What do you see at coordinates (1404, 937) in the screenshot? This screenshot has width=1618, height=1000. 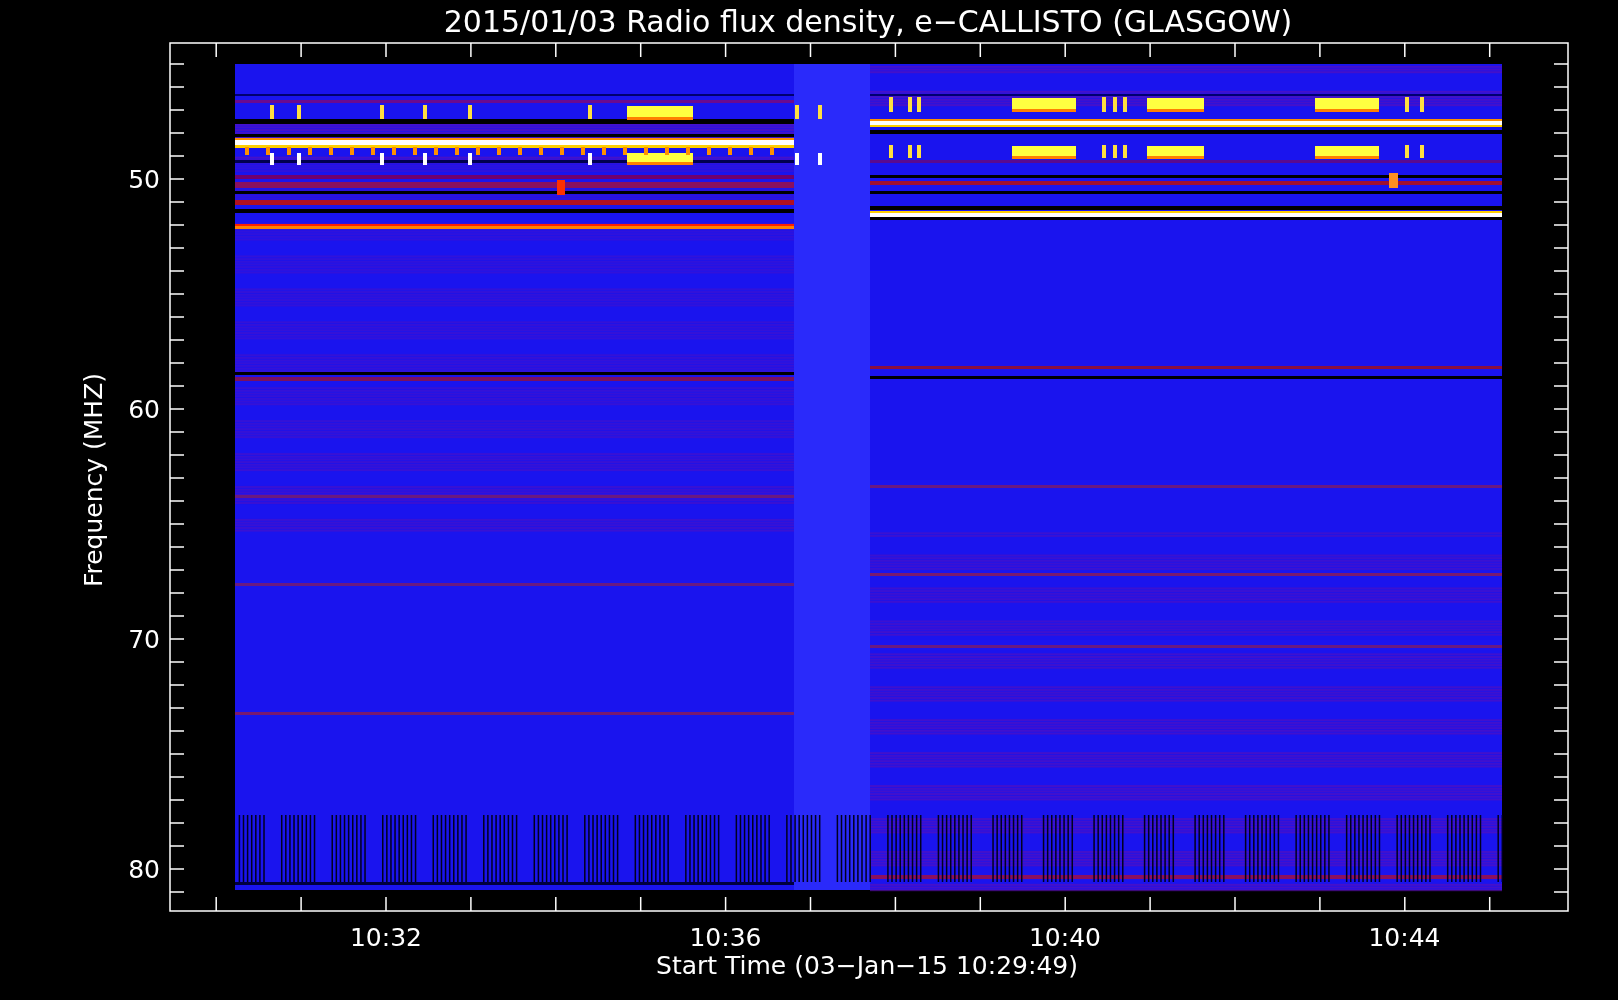 I see `x-tick-label: 10:44` at bounding box center [1404, 937].